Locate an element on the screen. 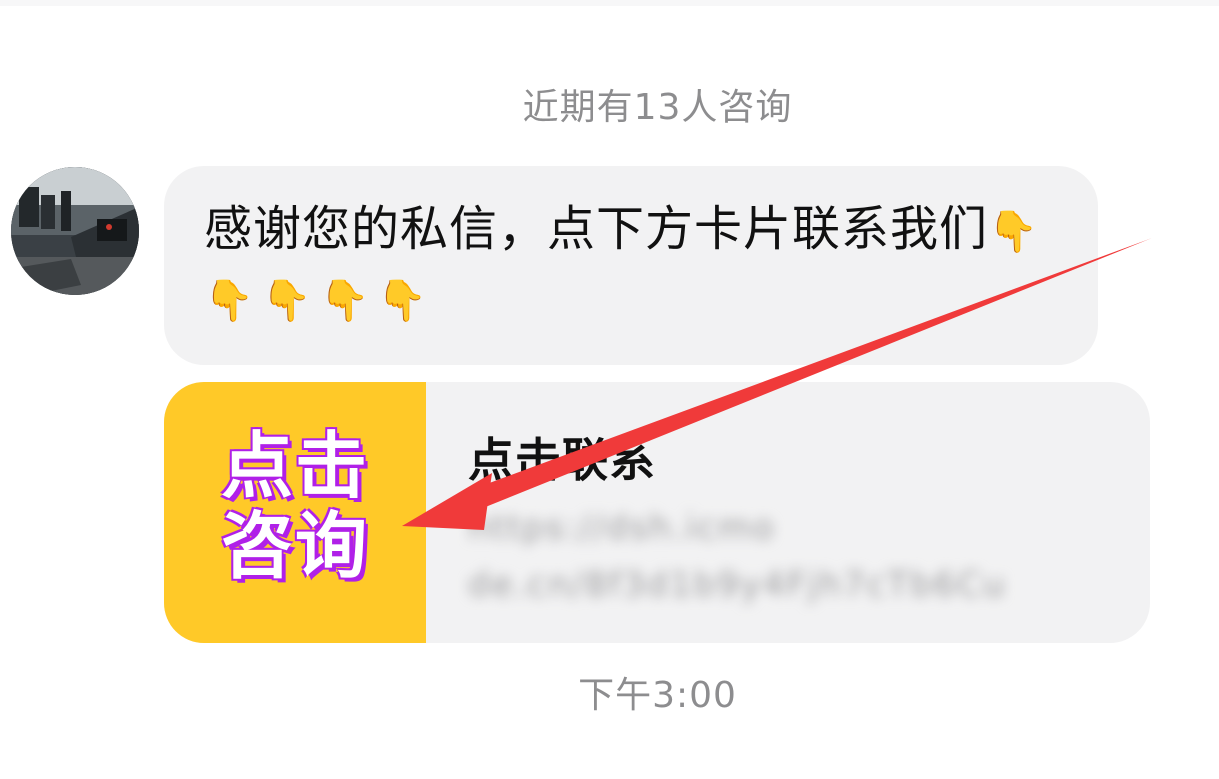  avatar is located at coordinates (75, 231).